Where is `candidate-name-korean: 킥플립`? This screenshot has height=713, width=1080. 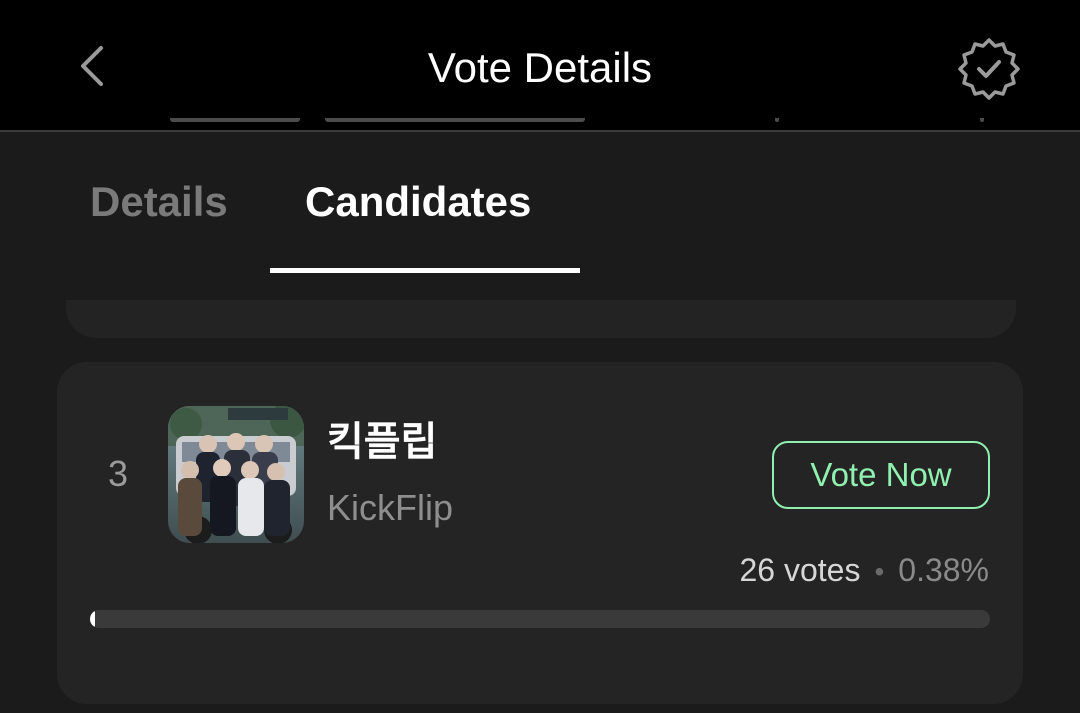
candidate-name-korean: 킥플립 is located at coordinates (382, 442).